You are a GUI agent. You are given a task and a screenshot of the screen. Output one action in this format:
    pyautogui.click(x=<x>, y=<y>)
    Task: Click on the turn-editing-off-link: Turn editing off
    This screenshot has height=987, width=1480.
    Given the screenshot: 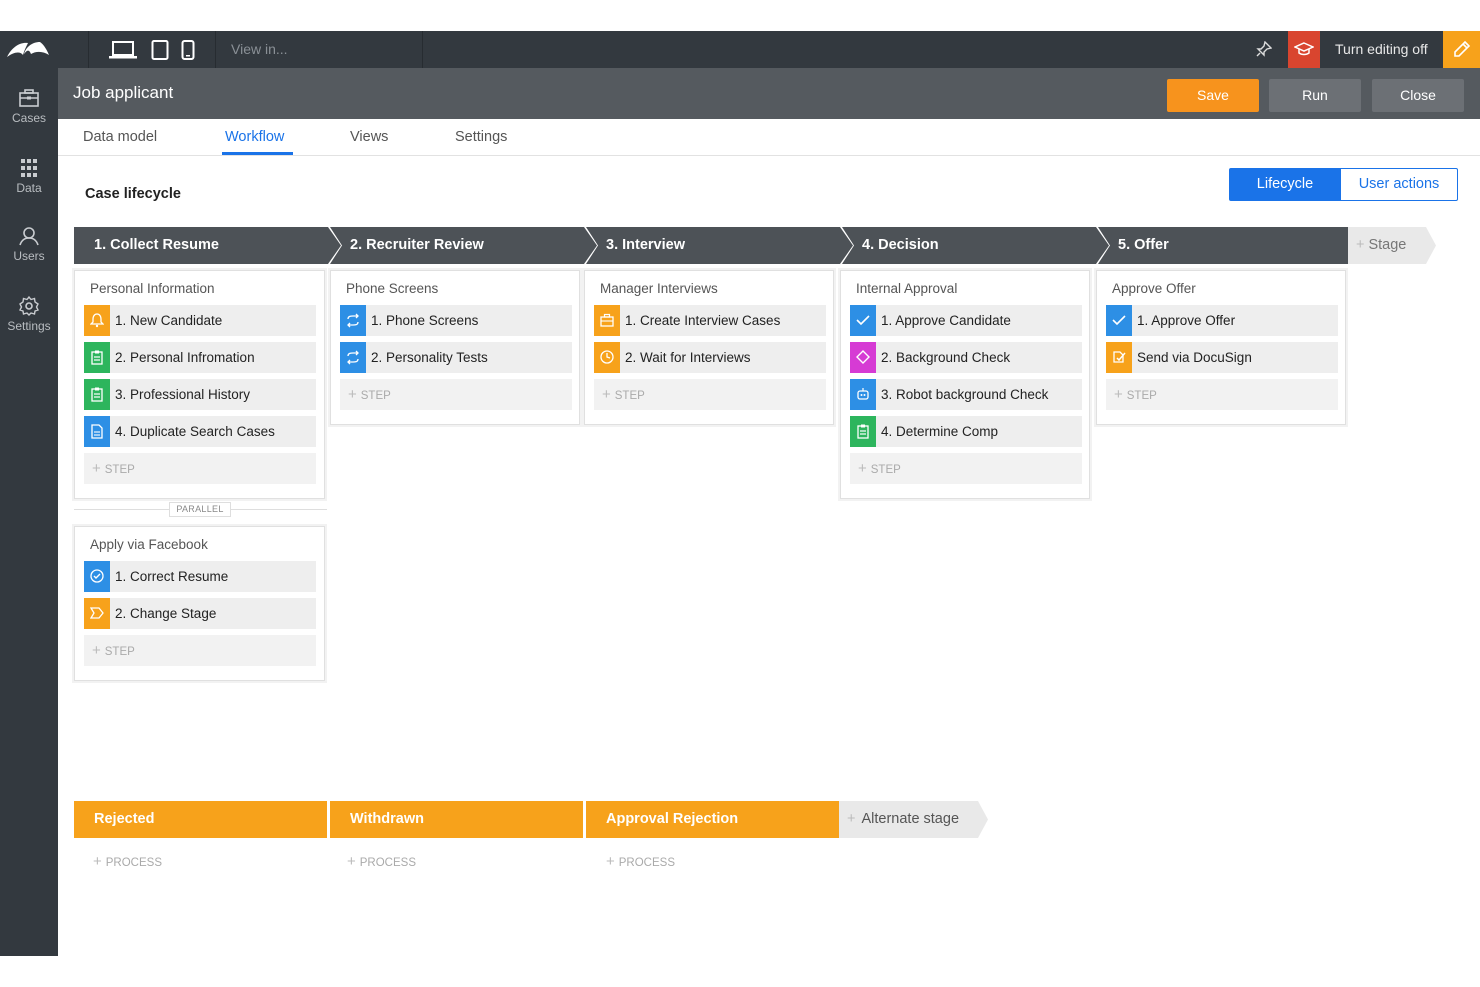 What is the action you would take?
    pyautogui.click(x=1381, y=49)
    